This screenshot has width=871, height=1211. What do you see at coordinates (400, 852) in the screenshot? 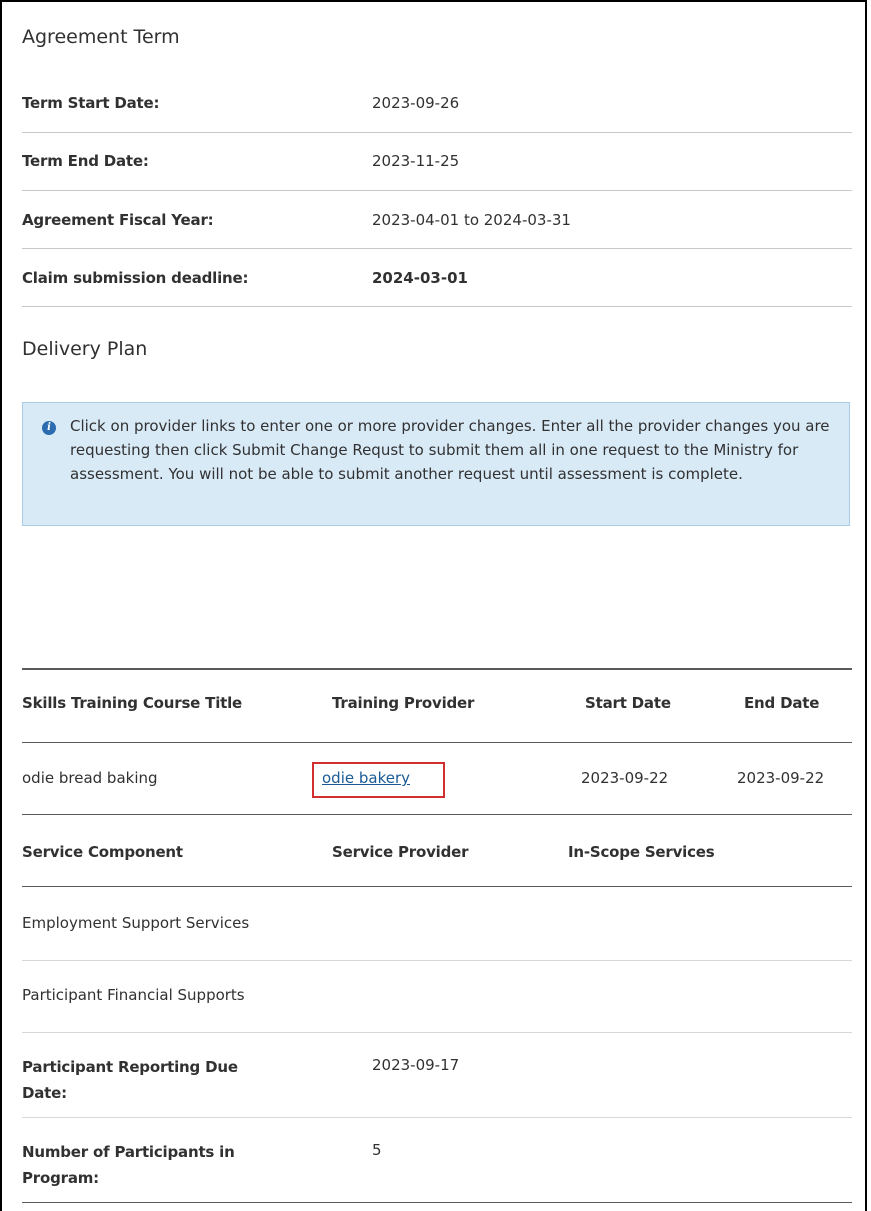
I see `header-service-provider: Service Provider` at bounding box center [400, 852].